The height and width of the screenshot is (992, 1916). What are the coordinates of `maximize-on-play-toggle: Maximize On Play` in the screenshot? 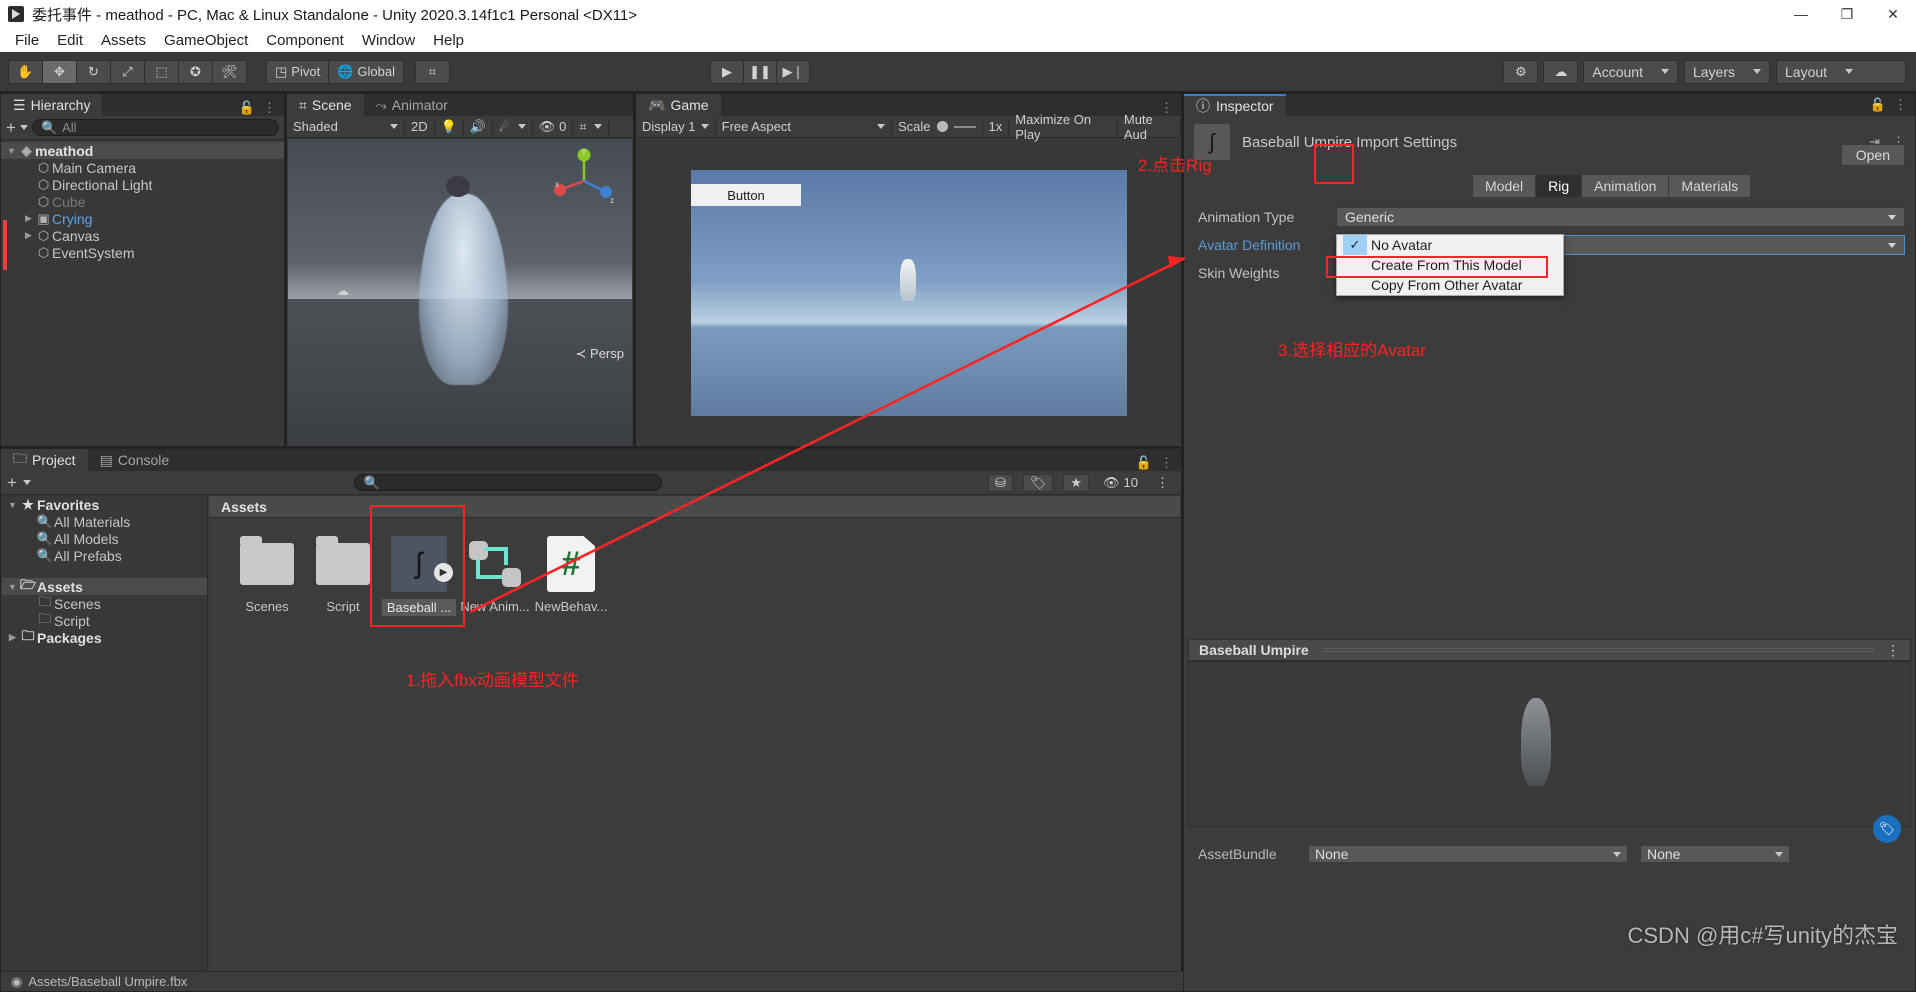 It's located at (1063, 127).